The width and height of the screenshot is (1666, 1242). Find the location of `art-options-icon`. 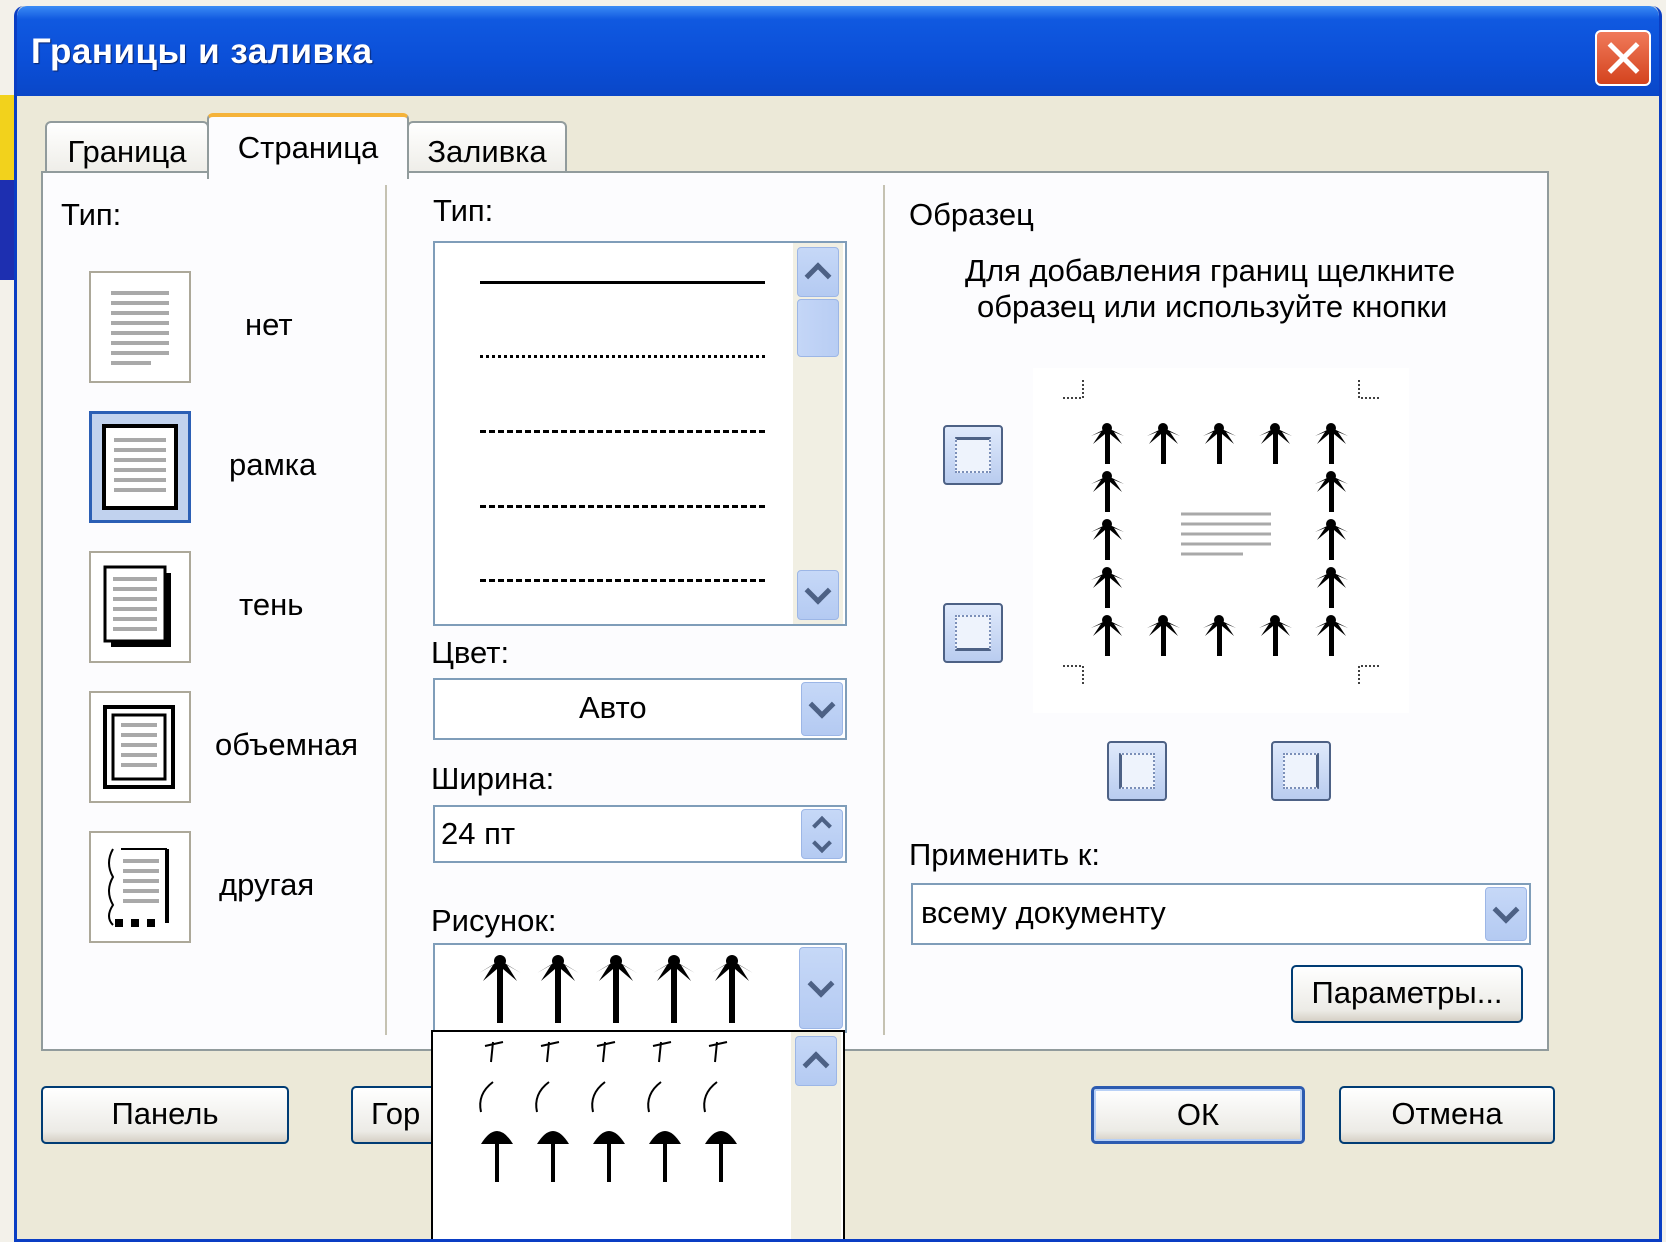

art-options-icon is located at coordinates (608, 1111).